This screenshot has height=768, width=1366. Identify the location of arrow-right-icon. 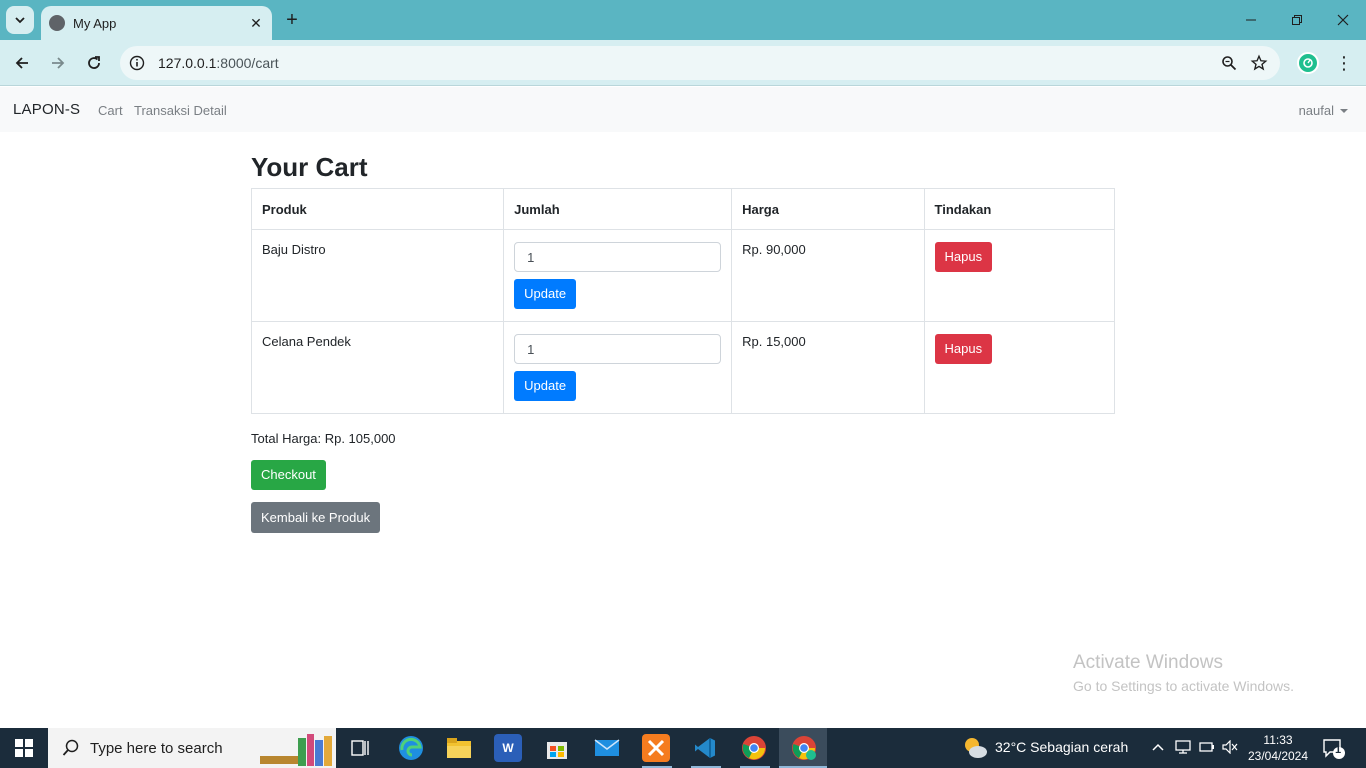
(58, 63).